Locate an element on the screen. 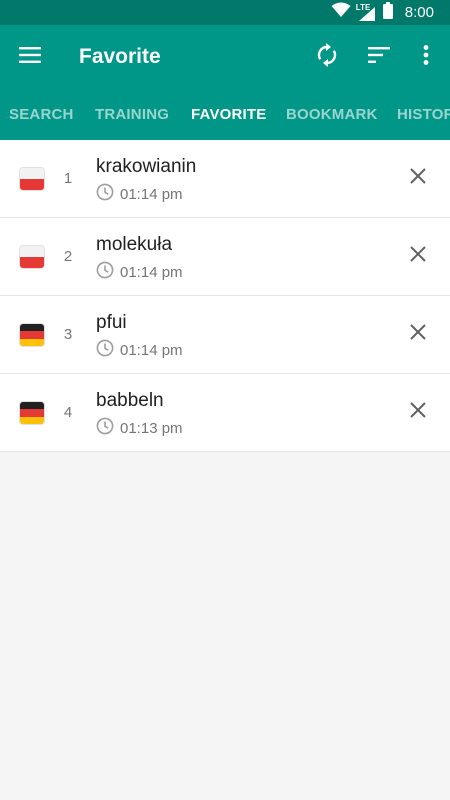  list-item: 2 molekuła 01:14 pm is located at coordinates (225, 257).